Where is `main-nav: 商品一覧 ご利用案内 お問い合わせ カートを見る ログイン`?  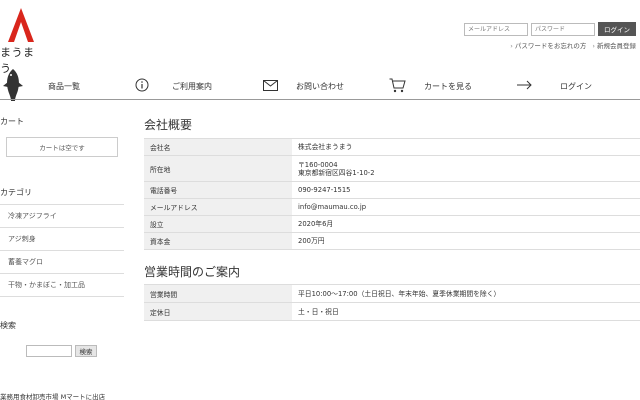
main-nav: 商品一覧 ご利用案内 お問い合わせ カートを見る ログイン is located at coordinates (320, 85).